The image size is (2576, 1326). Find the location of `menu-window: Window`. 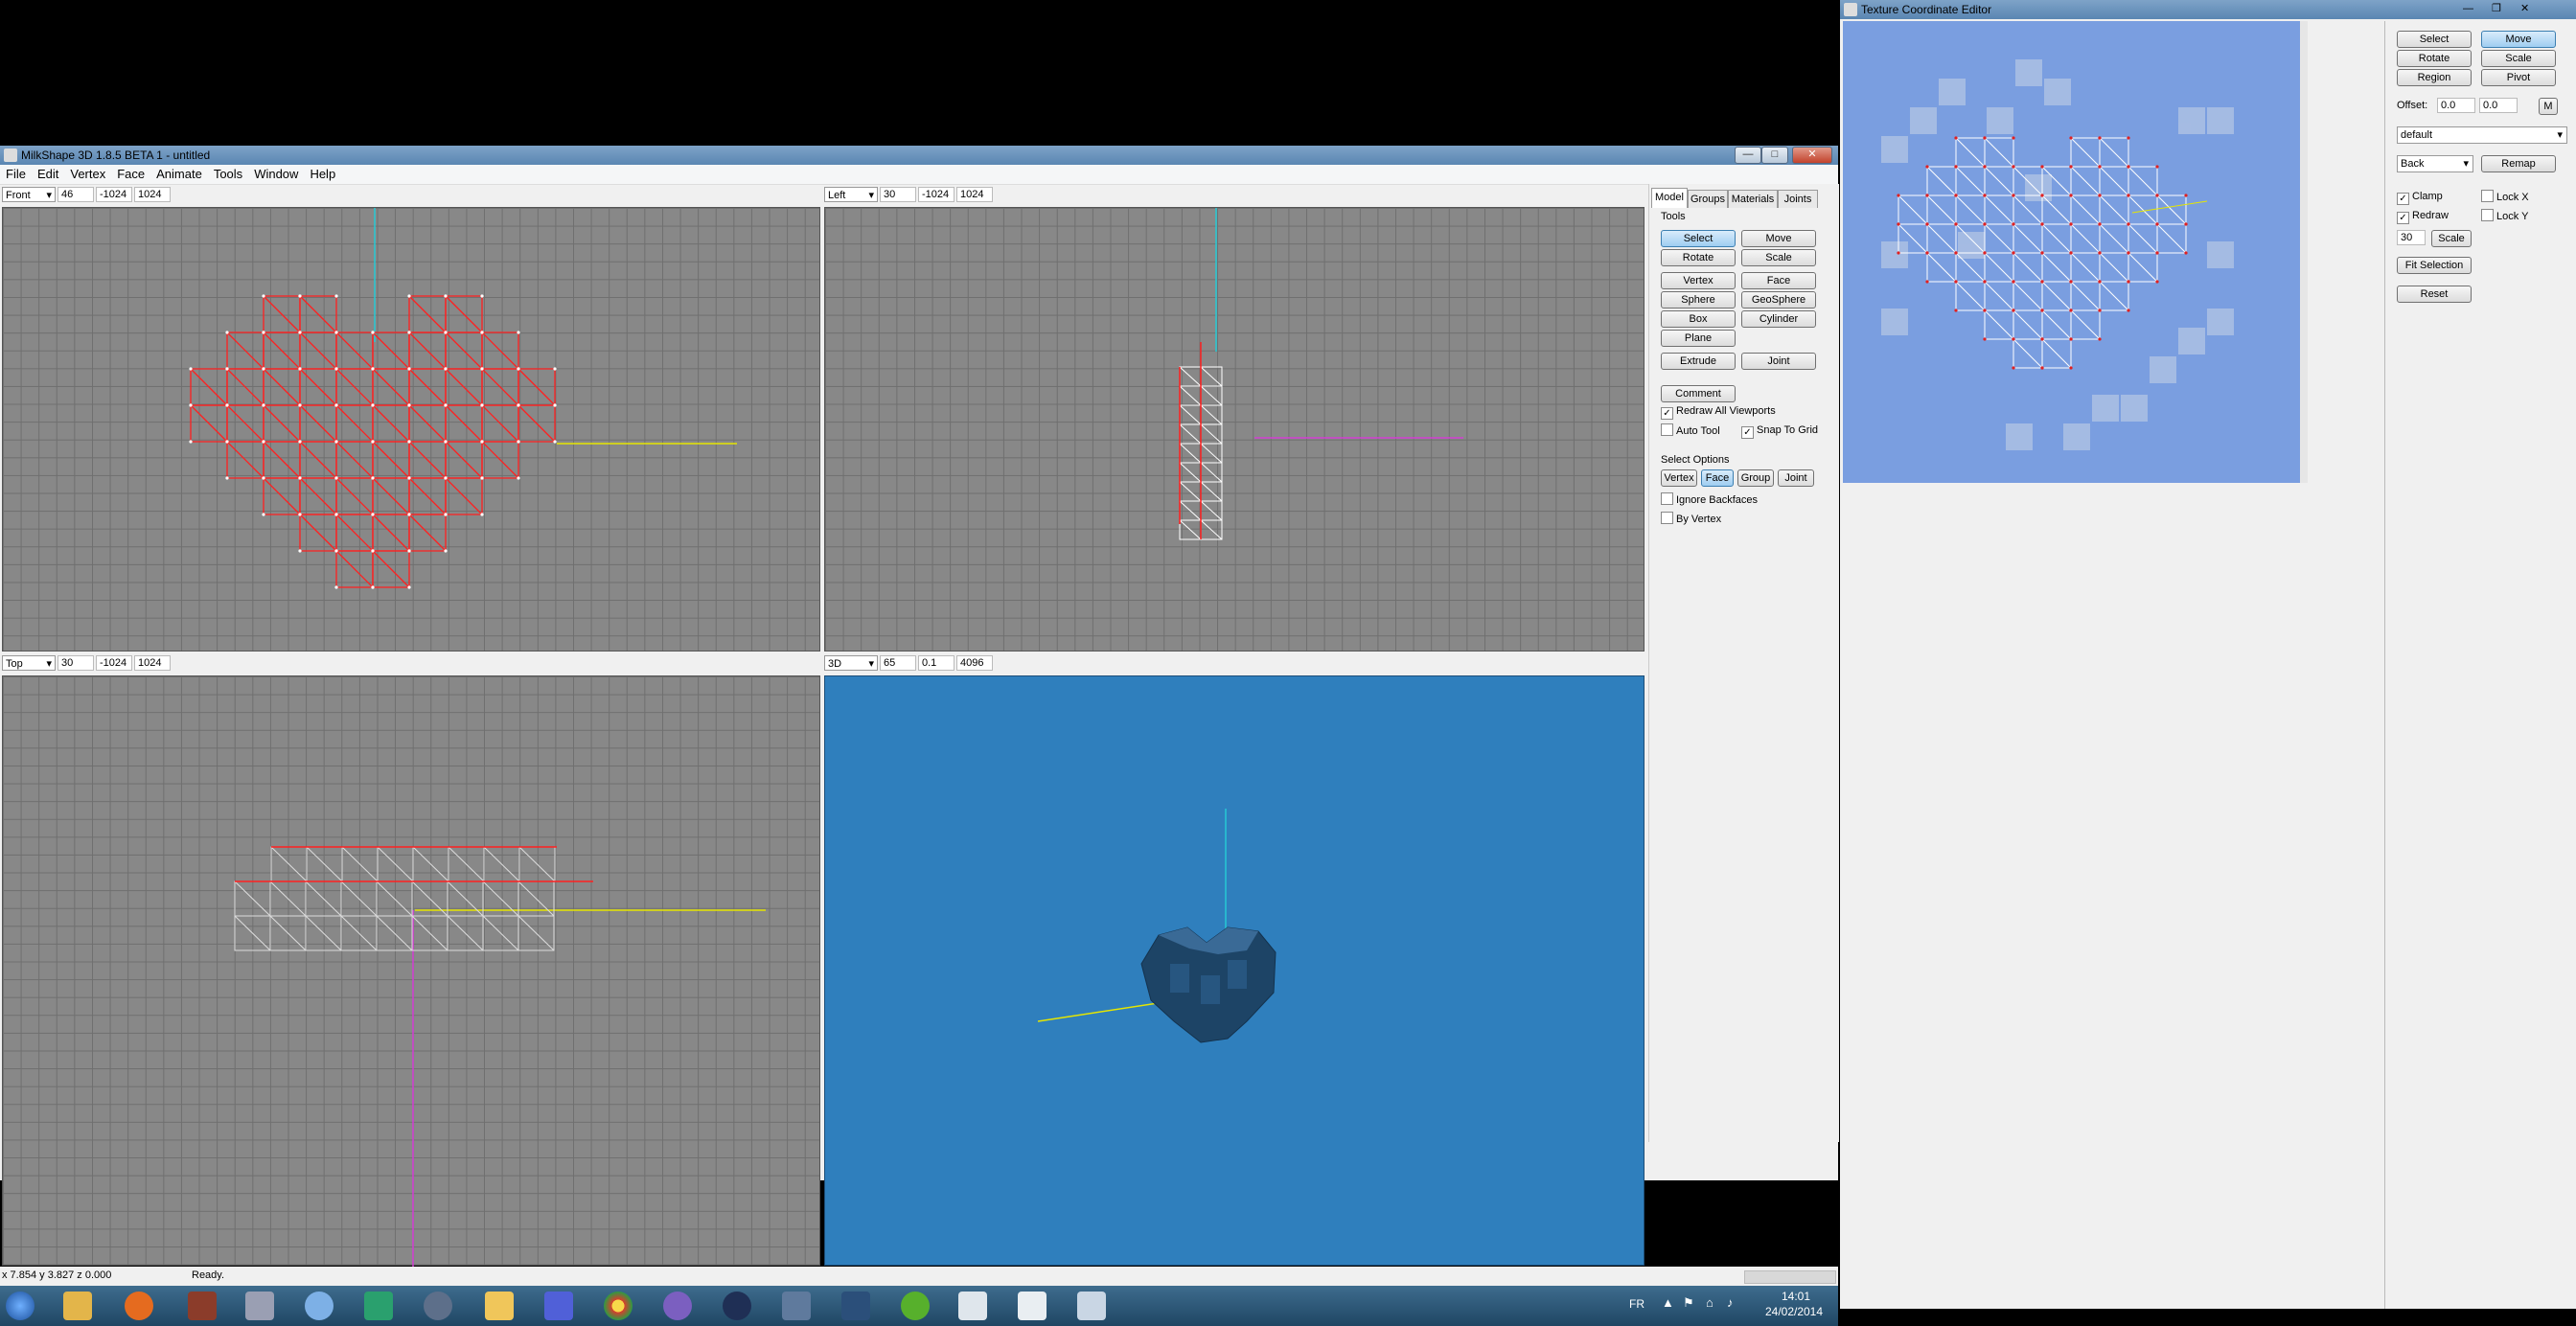

menu-window: Window is located at coordinates (276, 174).